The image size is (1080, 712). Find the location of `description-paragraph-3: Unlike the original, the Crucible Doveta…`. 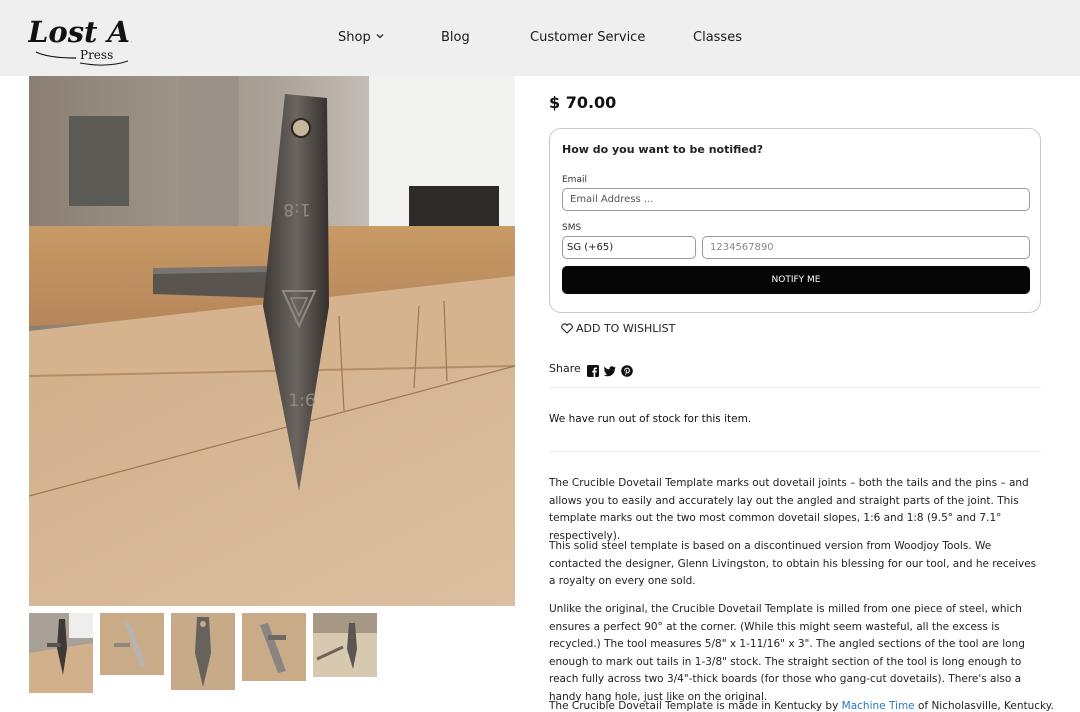

description-paragraph-3: Unlike the original, the Crucible Doveta… is located at coordinates (787, 653).